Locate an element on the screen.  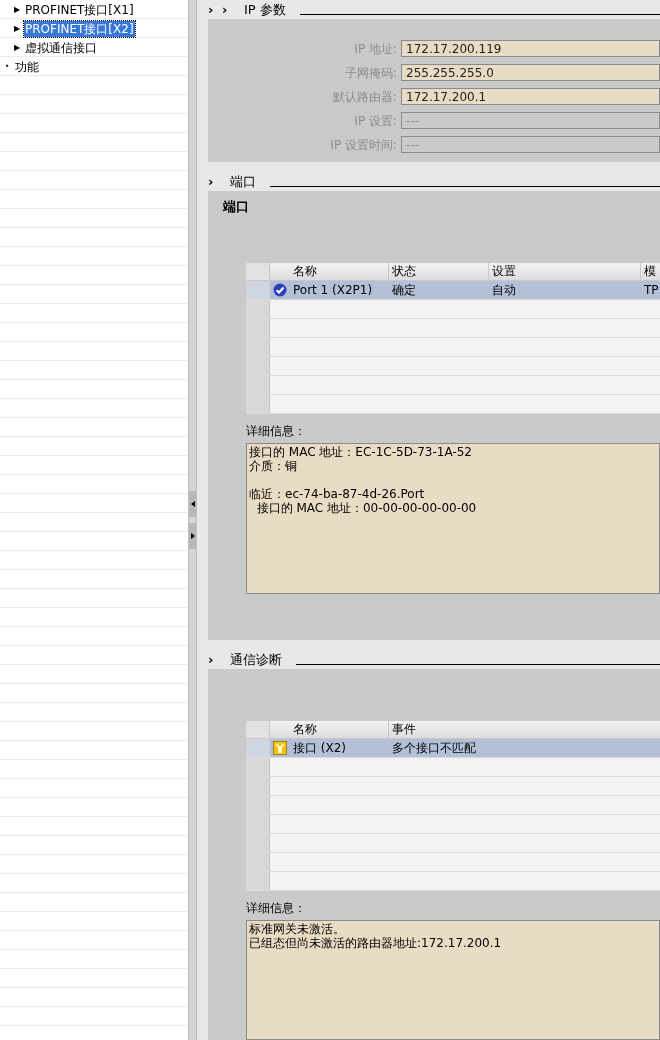
expand-right-button is located at coordinates (192, 536).